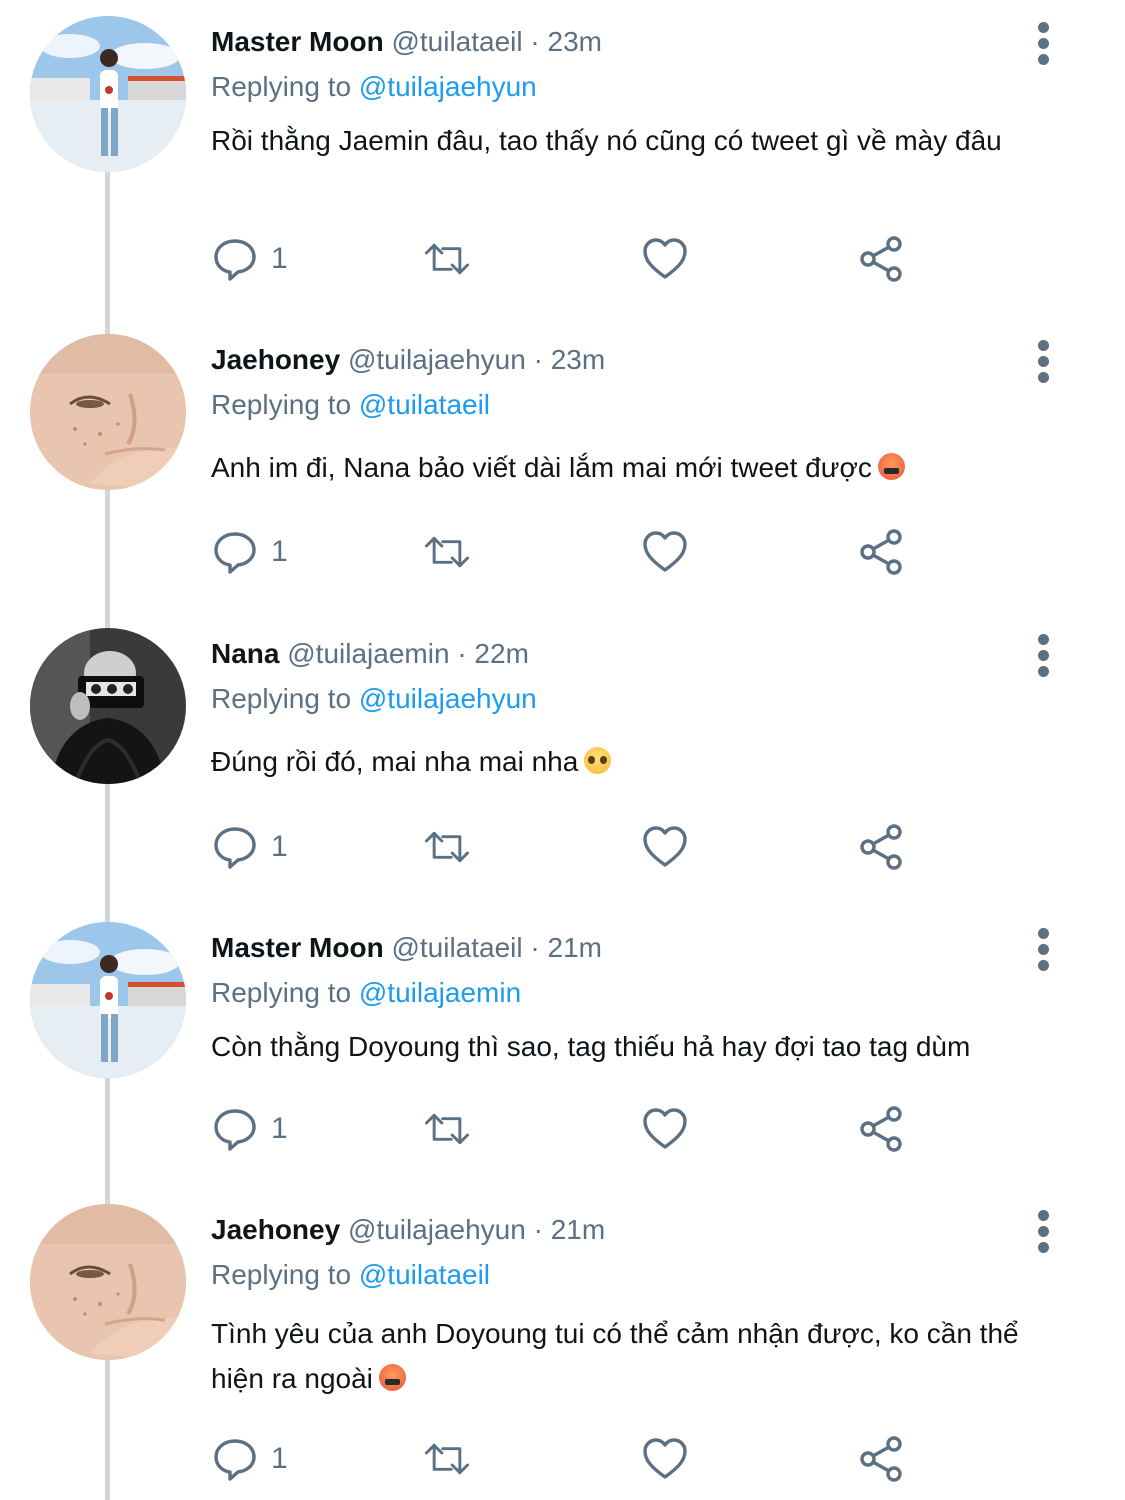 The width and height of the screenshot is (1125, 1500). I want to click on tweet-header: Master Moon @tuilataeil · 21m, so click(406, 948).